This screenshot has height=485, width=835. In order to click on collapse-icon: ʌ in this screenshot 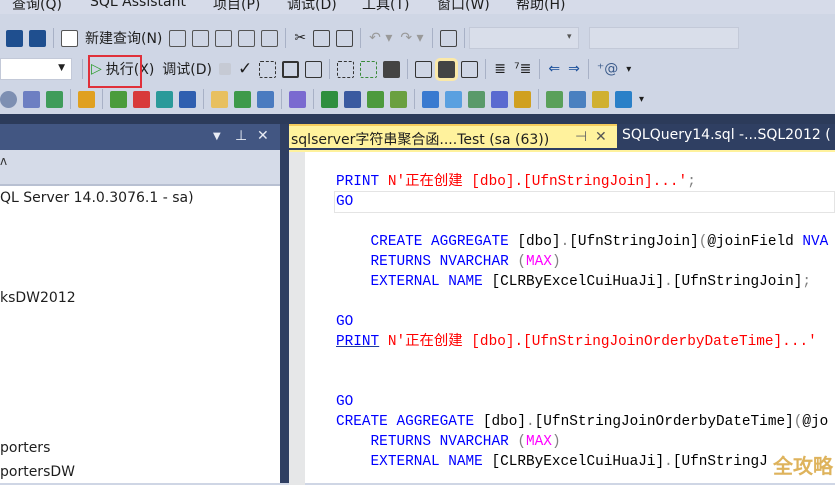, I will do `click(3, 161)`.